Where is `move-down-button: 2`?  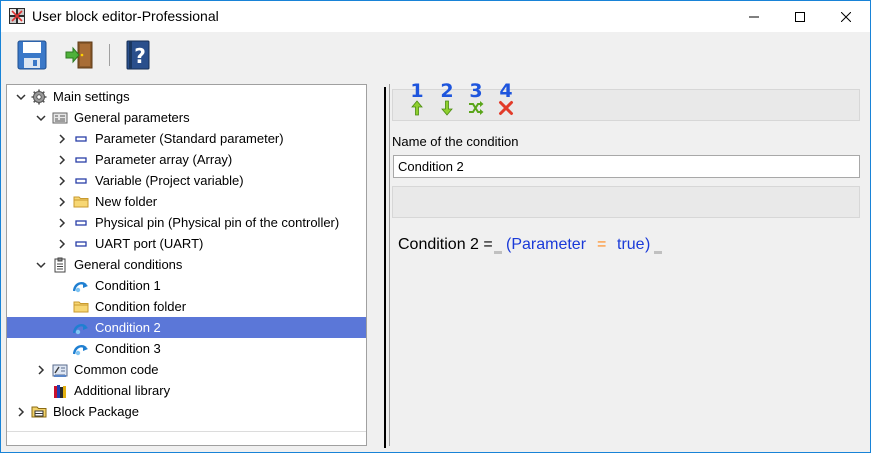
move-down-button: 2 is located at coordinates (447, 98).